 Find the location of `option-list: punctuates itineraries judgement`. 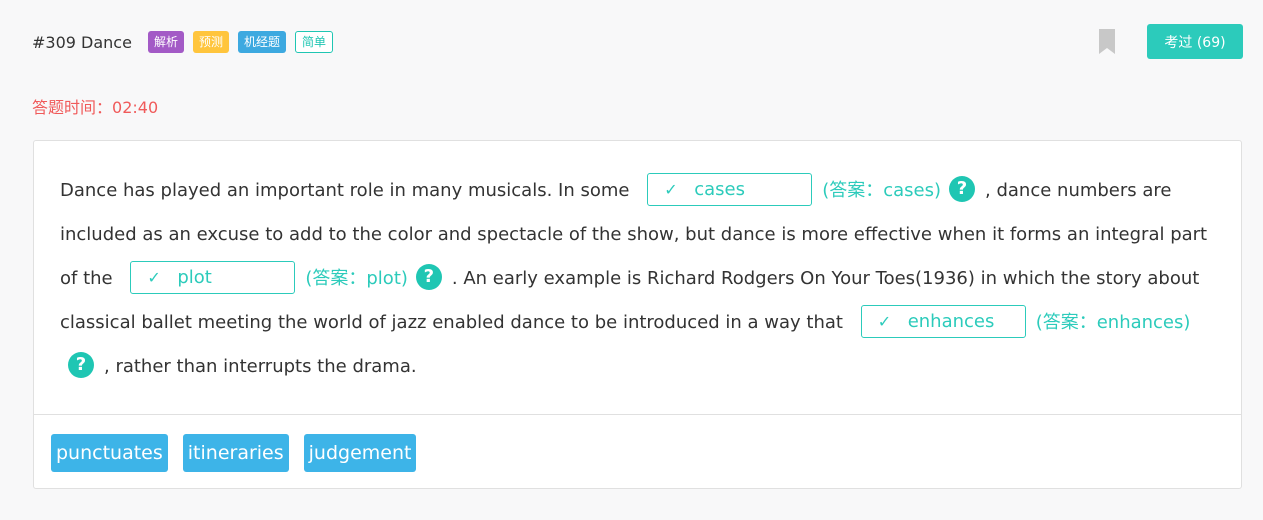

option-list: punctuates itineraries judgement is located at coordinates (234, 453).